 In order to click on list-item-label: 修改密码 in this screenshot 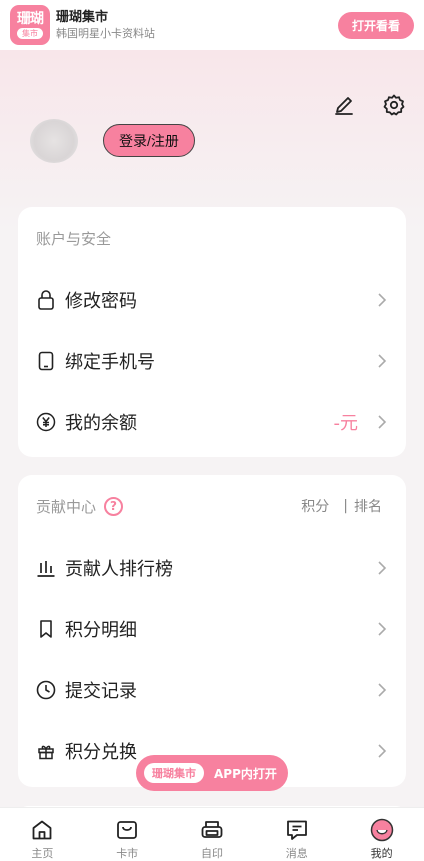, I will do `click(101, 301)`.